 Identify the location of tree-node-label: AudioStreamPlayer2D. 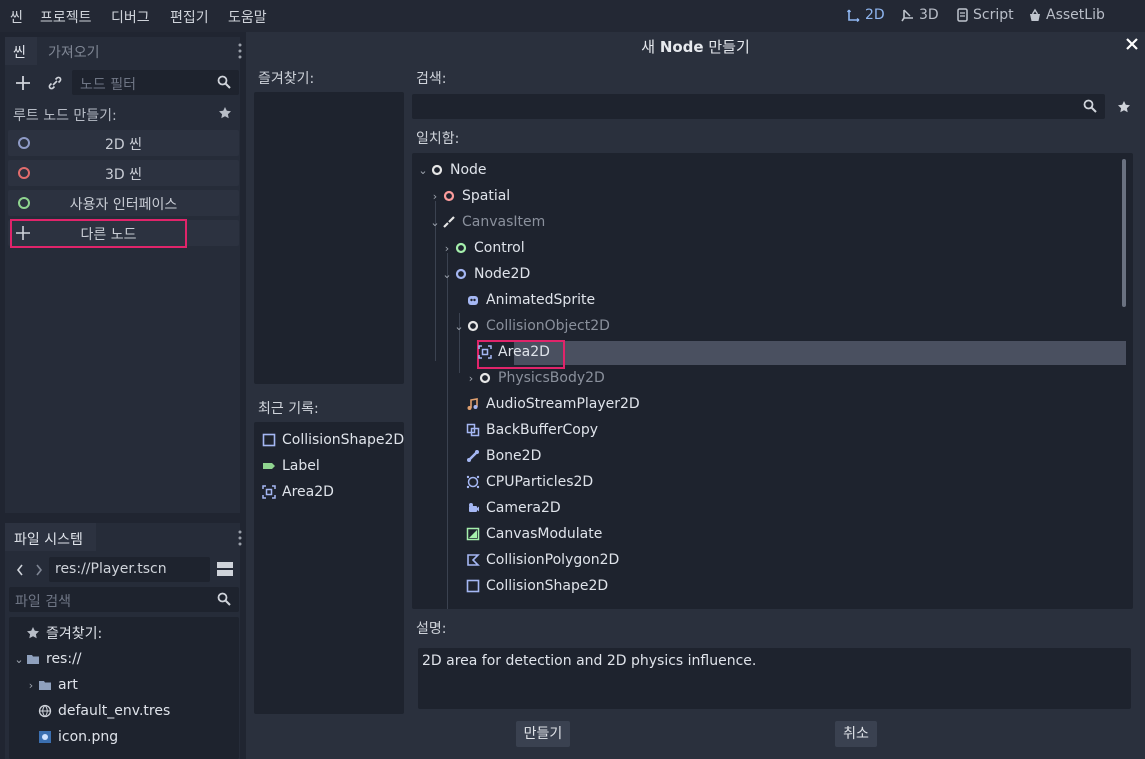
(563, 404).